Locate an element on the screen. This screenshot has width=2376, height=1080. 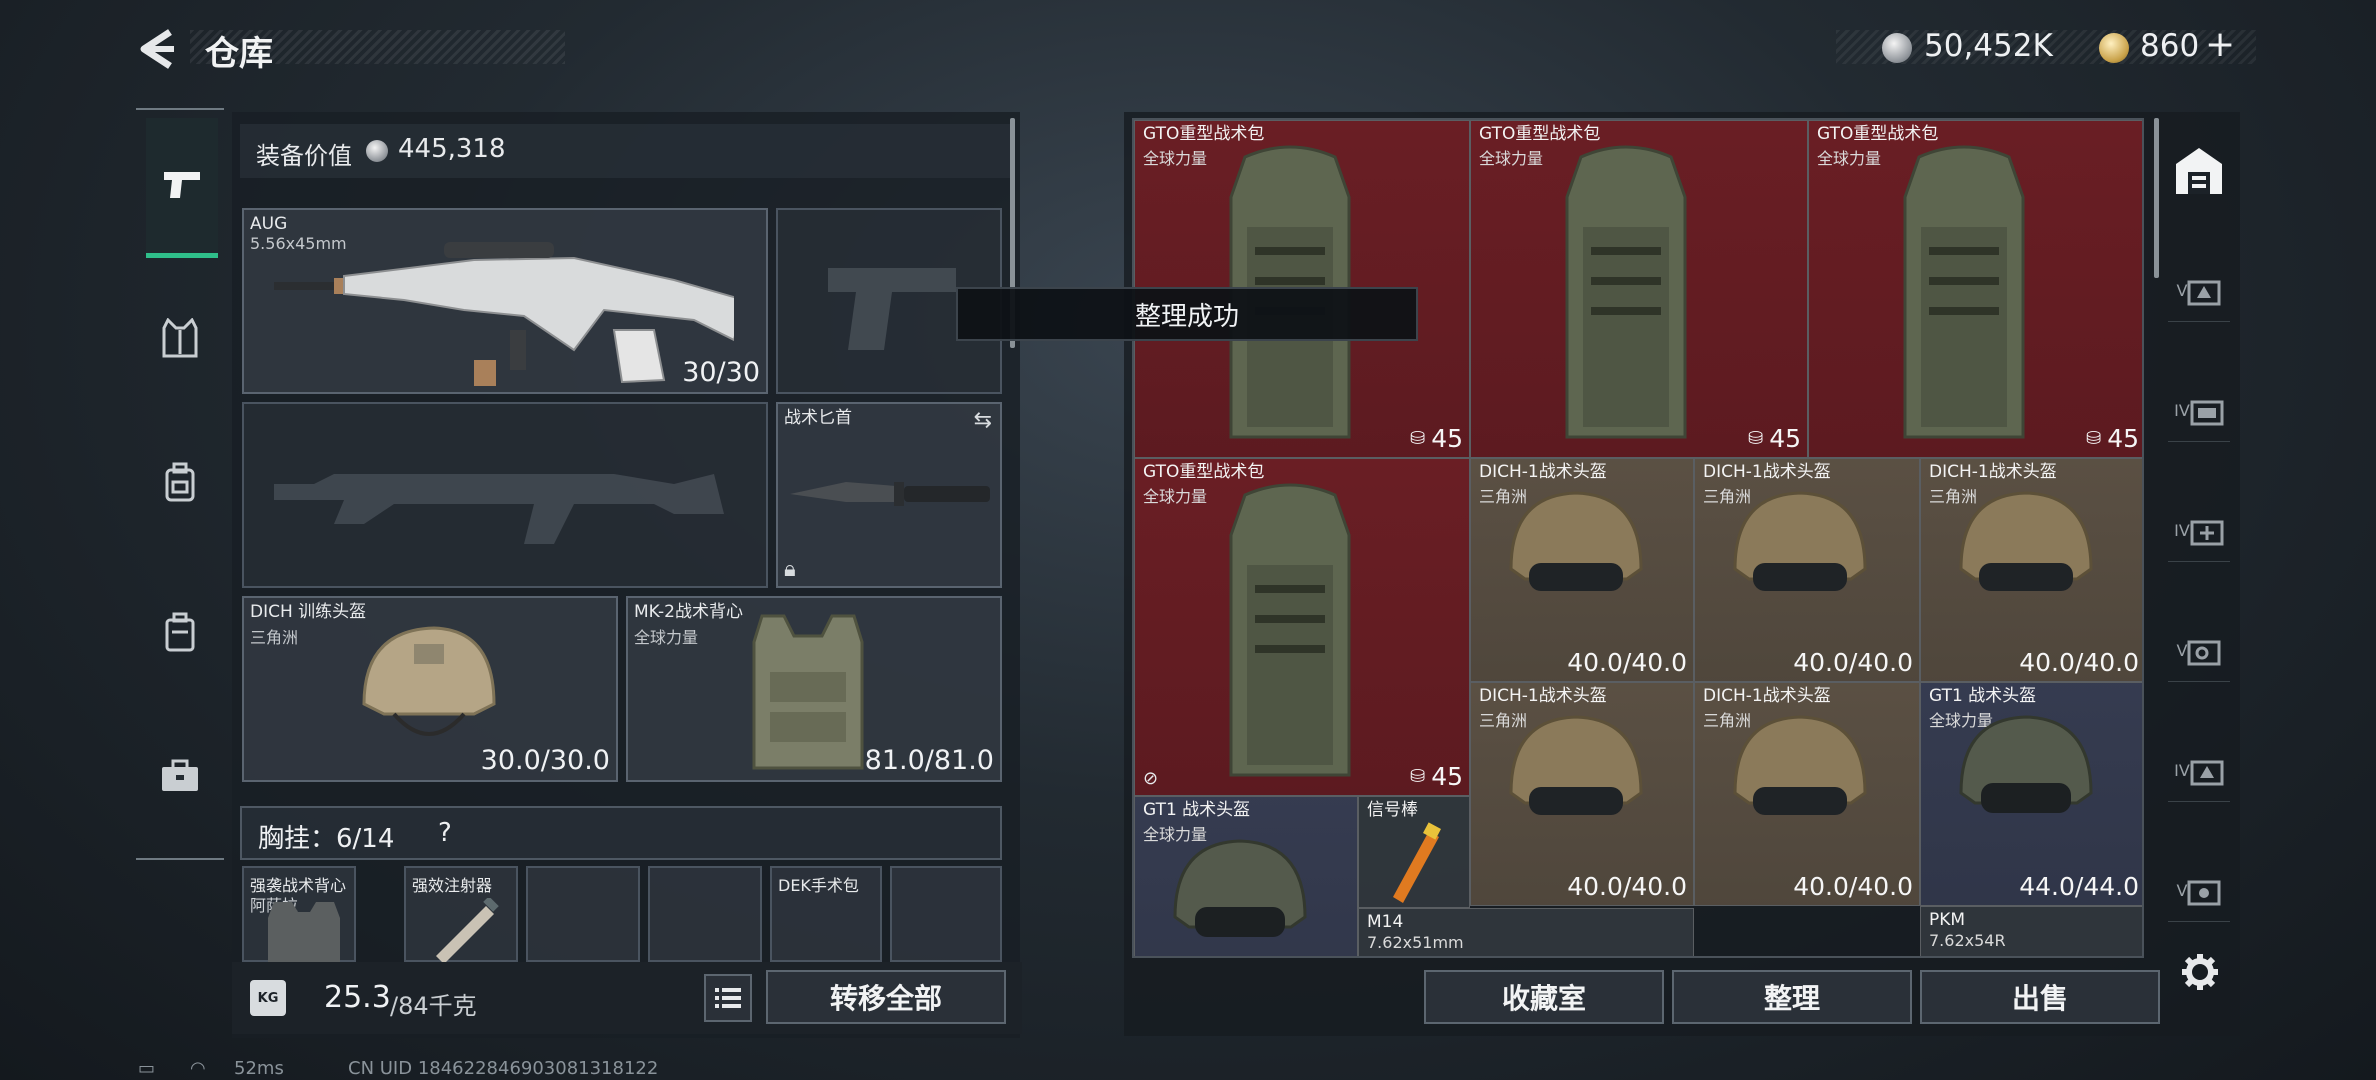
back-button is located at coordinates (157, 49).